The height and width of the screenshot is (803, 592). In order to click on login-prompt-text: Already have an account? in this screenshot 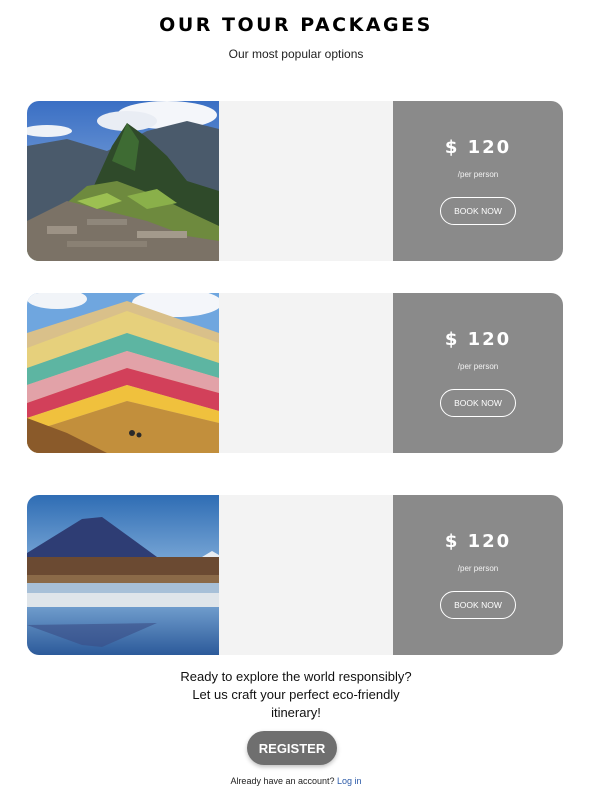, I will do `click(282, 781)`.